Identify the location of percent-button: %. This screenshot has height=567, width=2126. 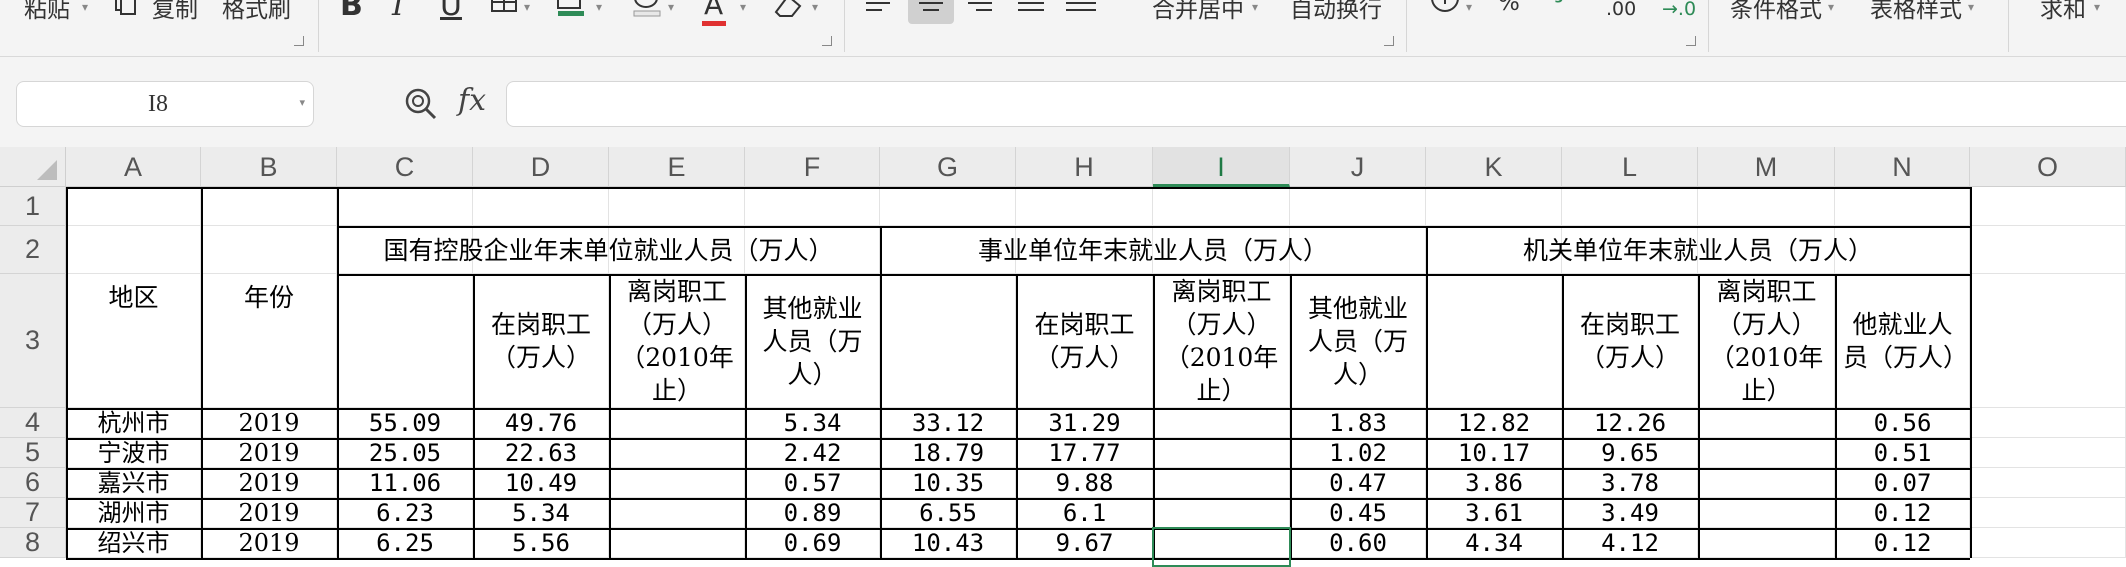
(1509, 8).